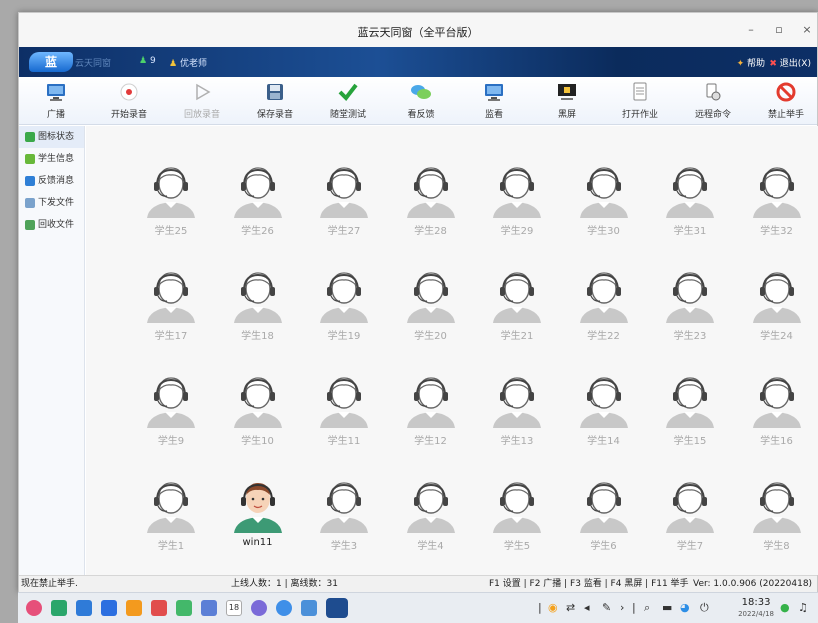 This screenshot has height=623, width=818. What do you see at coordinates (756, 614) in the screenshot?
I see `clock-date: 2022/4/18` at bounding box center [756, 614].